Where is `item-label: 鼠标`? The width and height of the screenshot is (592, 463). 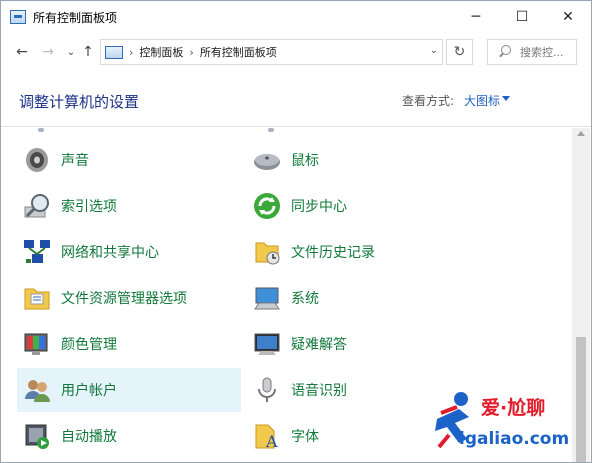 item-label: 鼠标 is located at coordinates (305, 161).